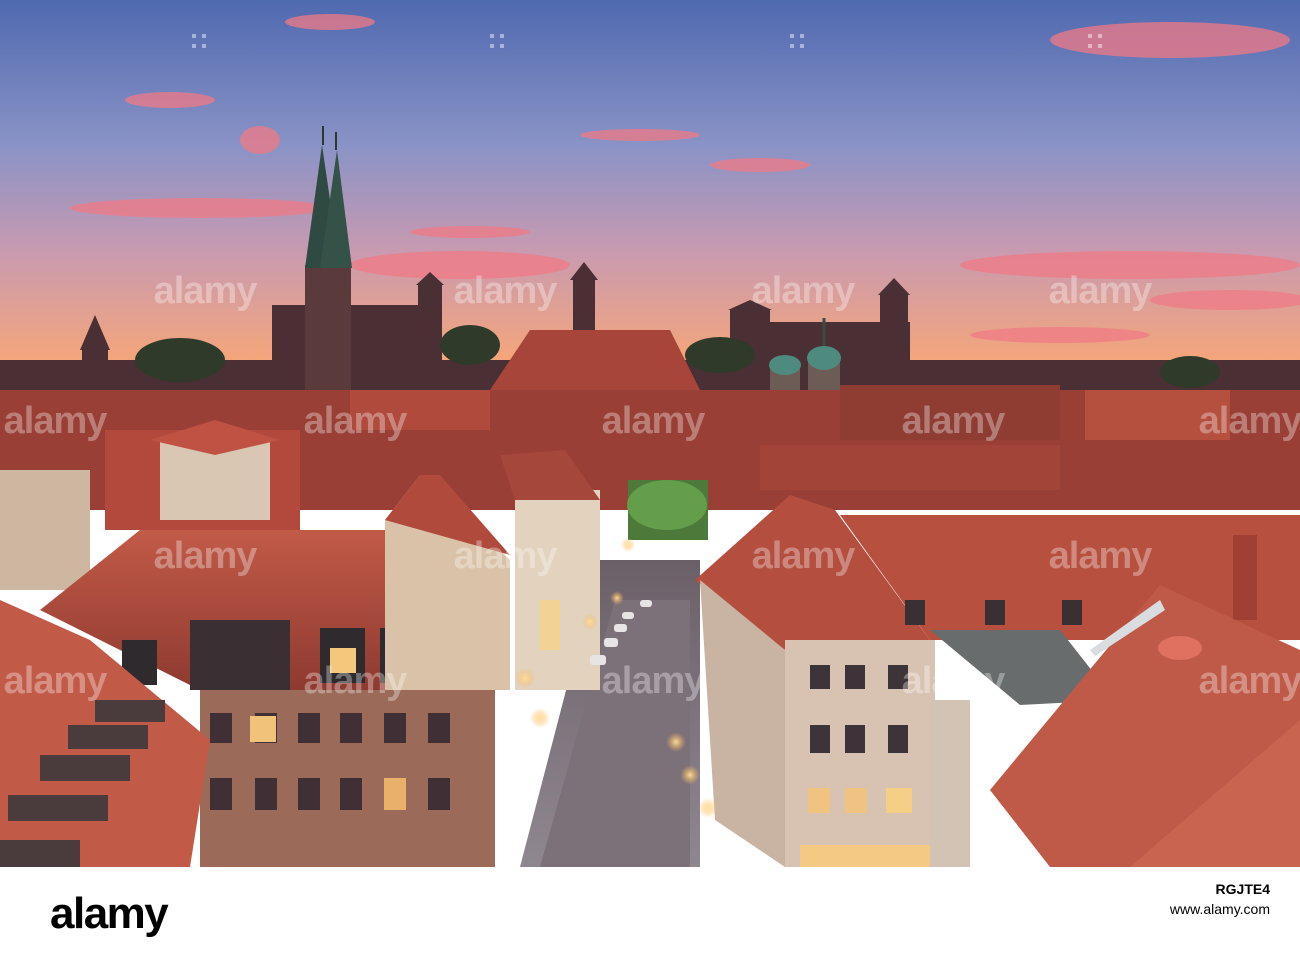 Image resolution: width=1300 pixels, height=957 pixels. I want to click on footer-meta: RGJTE4 www.alamy.com, so click(1220, 899).